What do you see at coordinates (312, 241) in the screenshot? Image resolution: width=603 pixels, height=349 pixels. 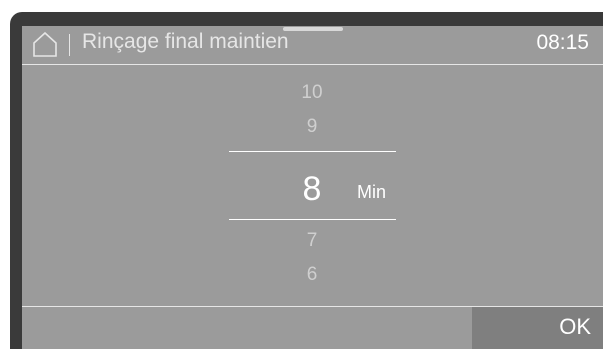 I see `picker-option: 7` at bounding box center [312, 241].